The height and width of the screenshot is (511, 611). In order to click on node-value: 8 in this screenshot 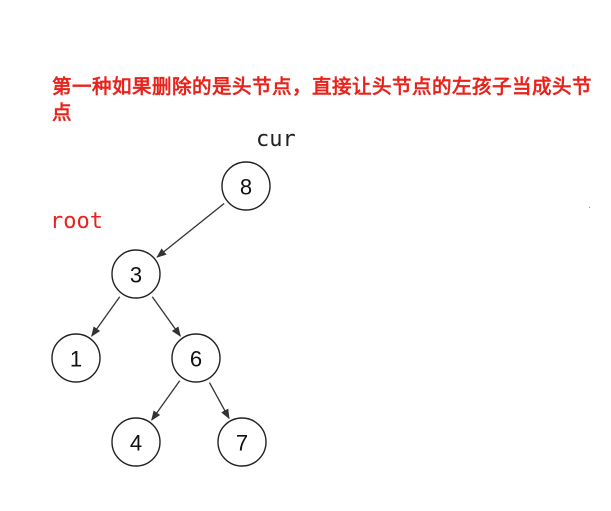, I will do `click(246, 187)`.